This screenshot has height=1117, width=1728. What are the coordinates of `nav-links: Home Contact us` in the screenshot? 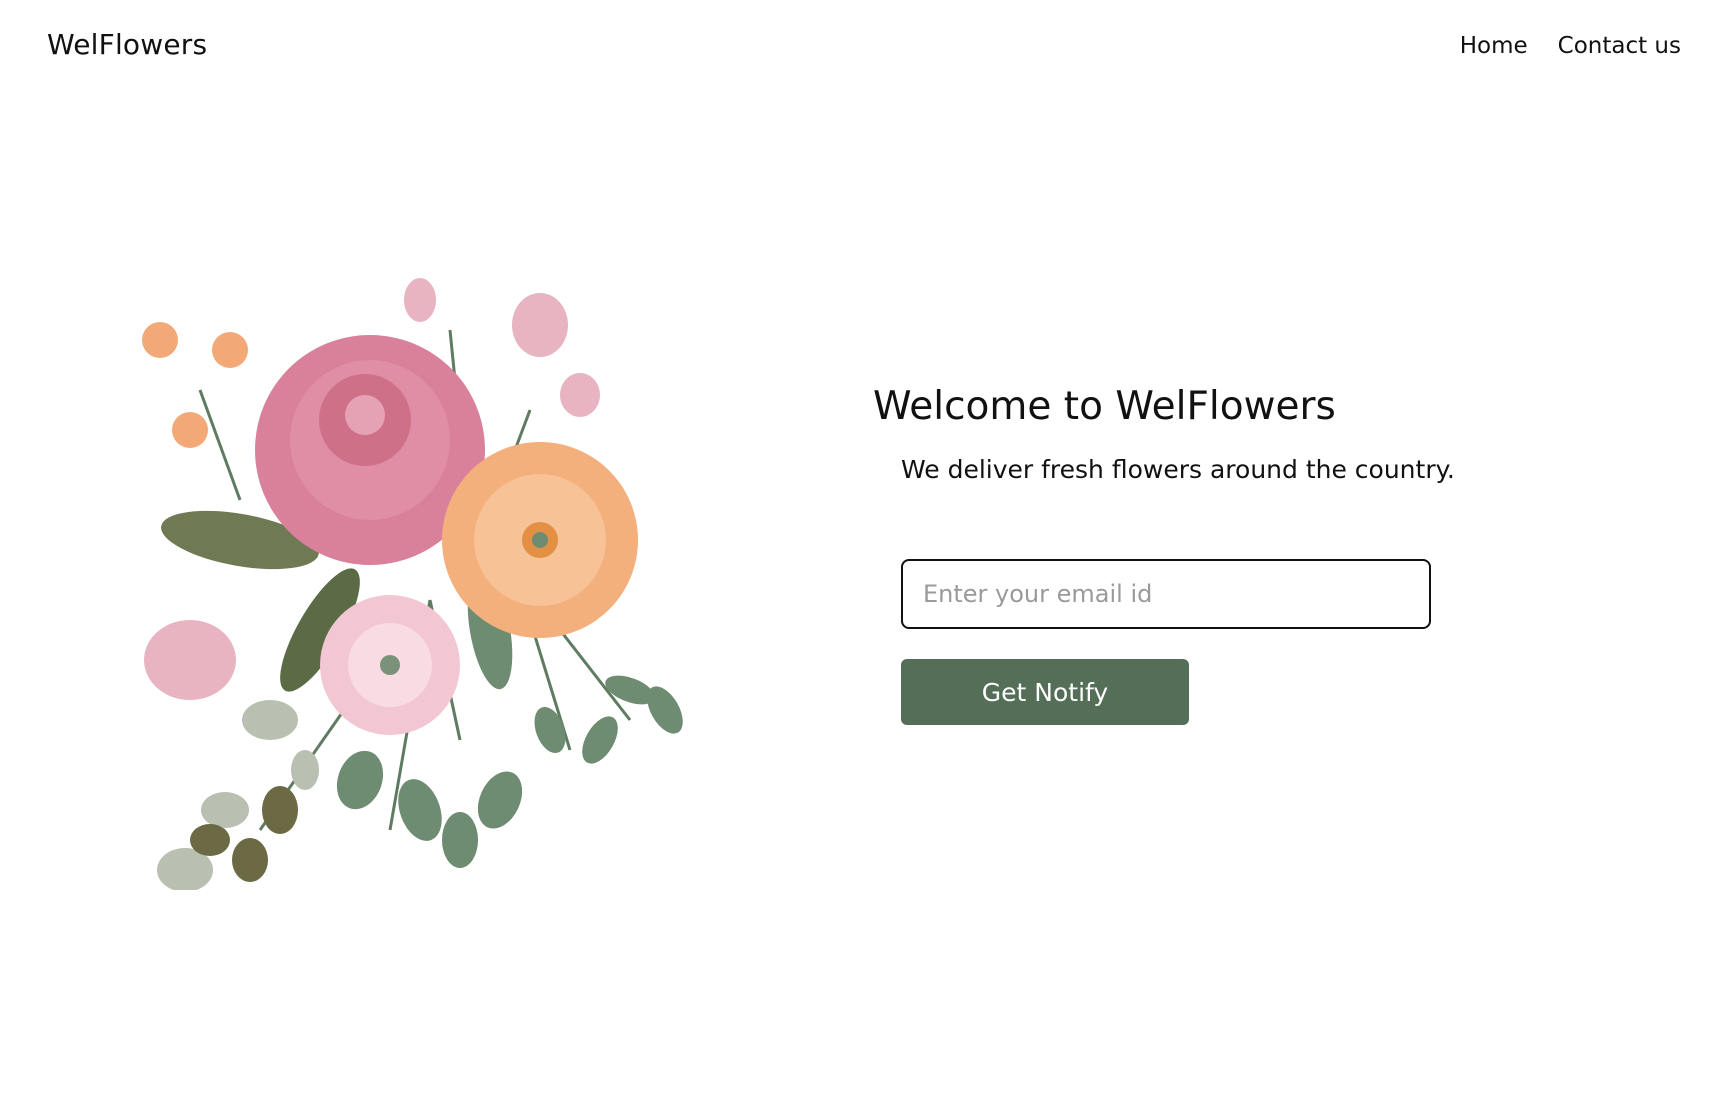 It's located at (1570, 46).